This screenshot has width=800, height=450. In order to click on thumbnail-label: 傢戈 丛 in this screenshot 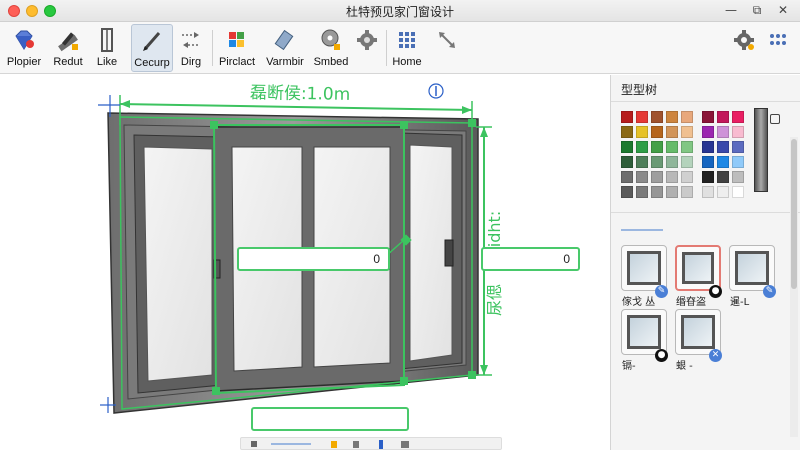, I will do `click(639, 302)`.